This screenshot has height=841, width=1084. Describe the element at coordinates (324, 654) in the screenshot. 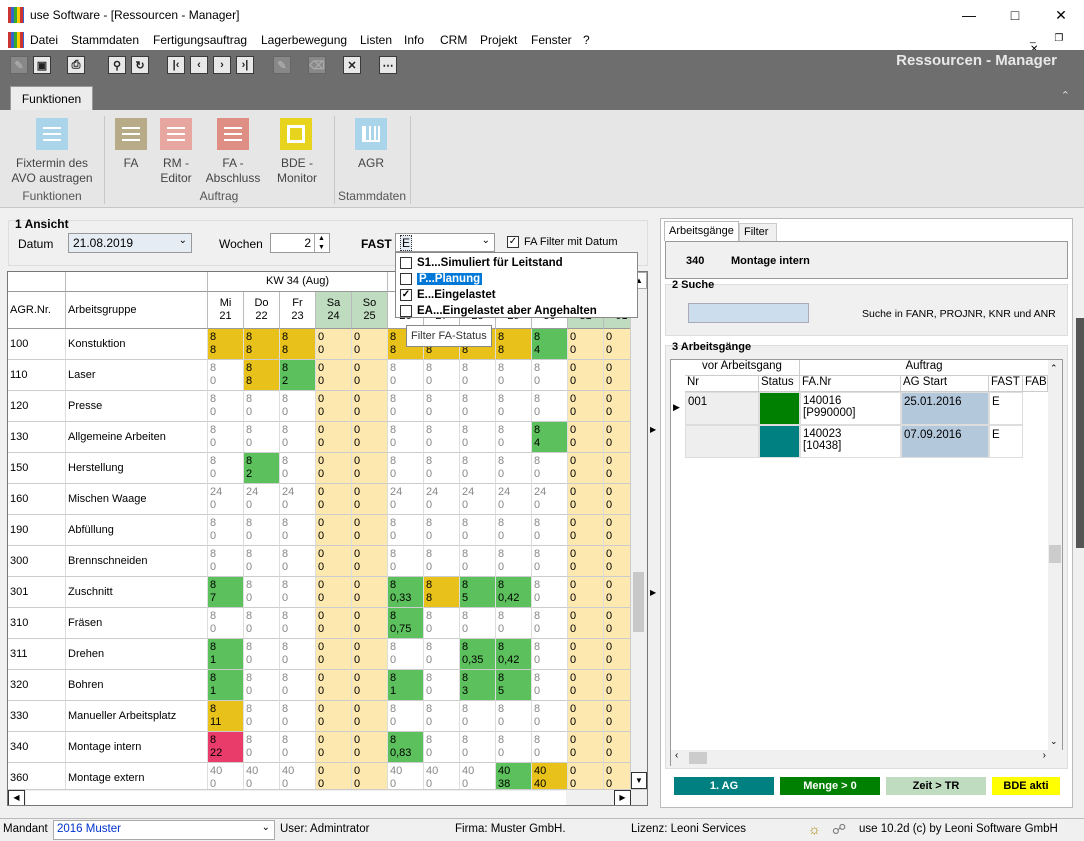

I see `table-row: 311 Drehen 8 1 8 0 8 0 0 0 0 0 8 0 8 0 8 0,35 8 0,42 8 0 0 0 0 0` at that location.